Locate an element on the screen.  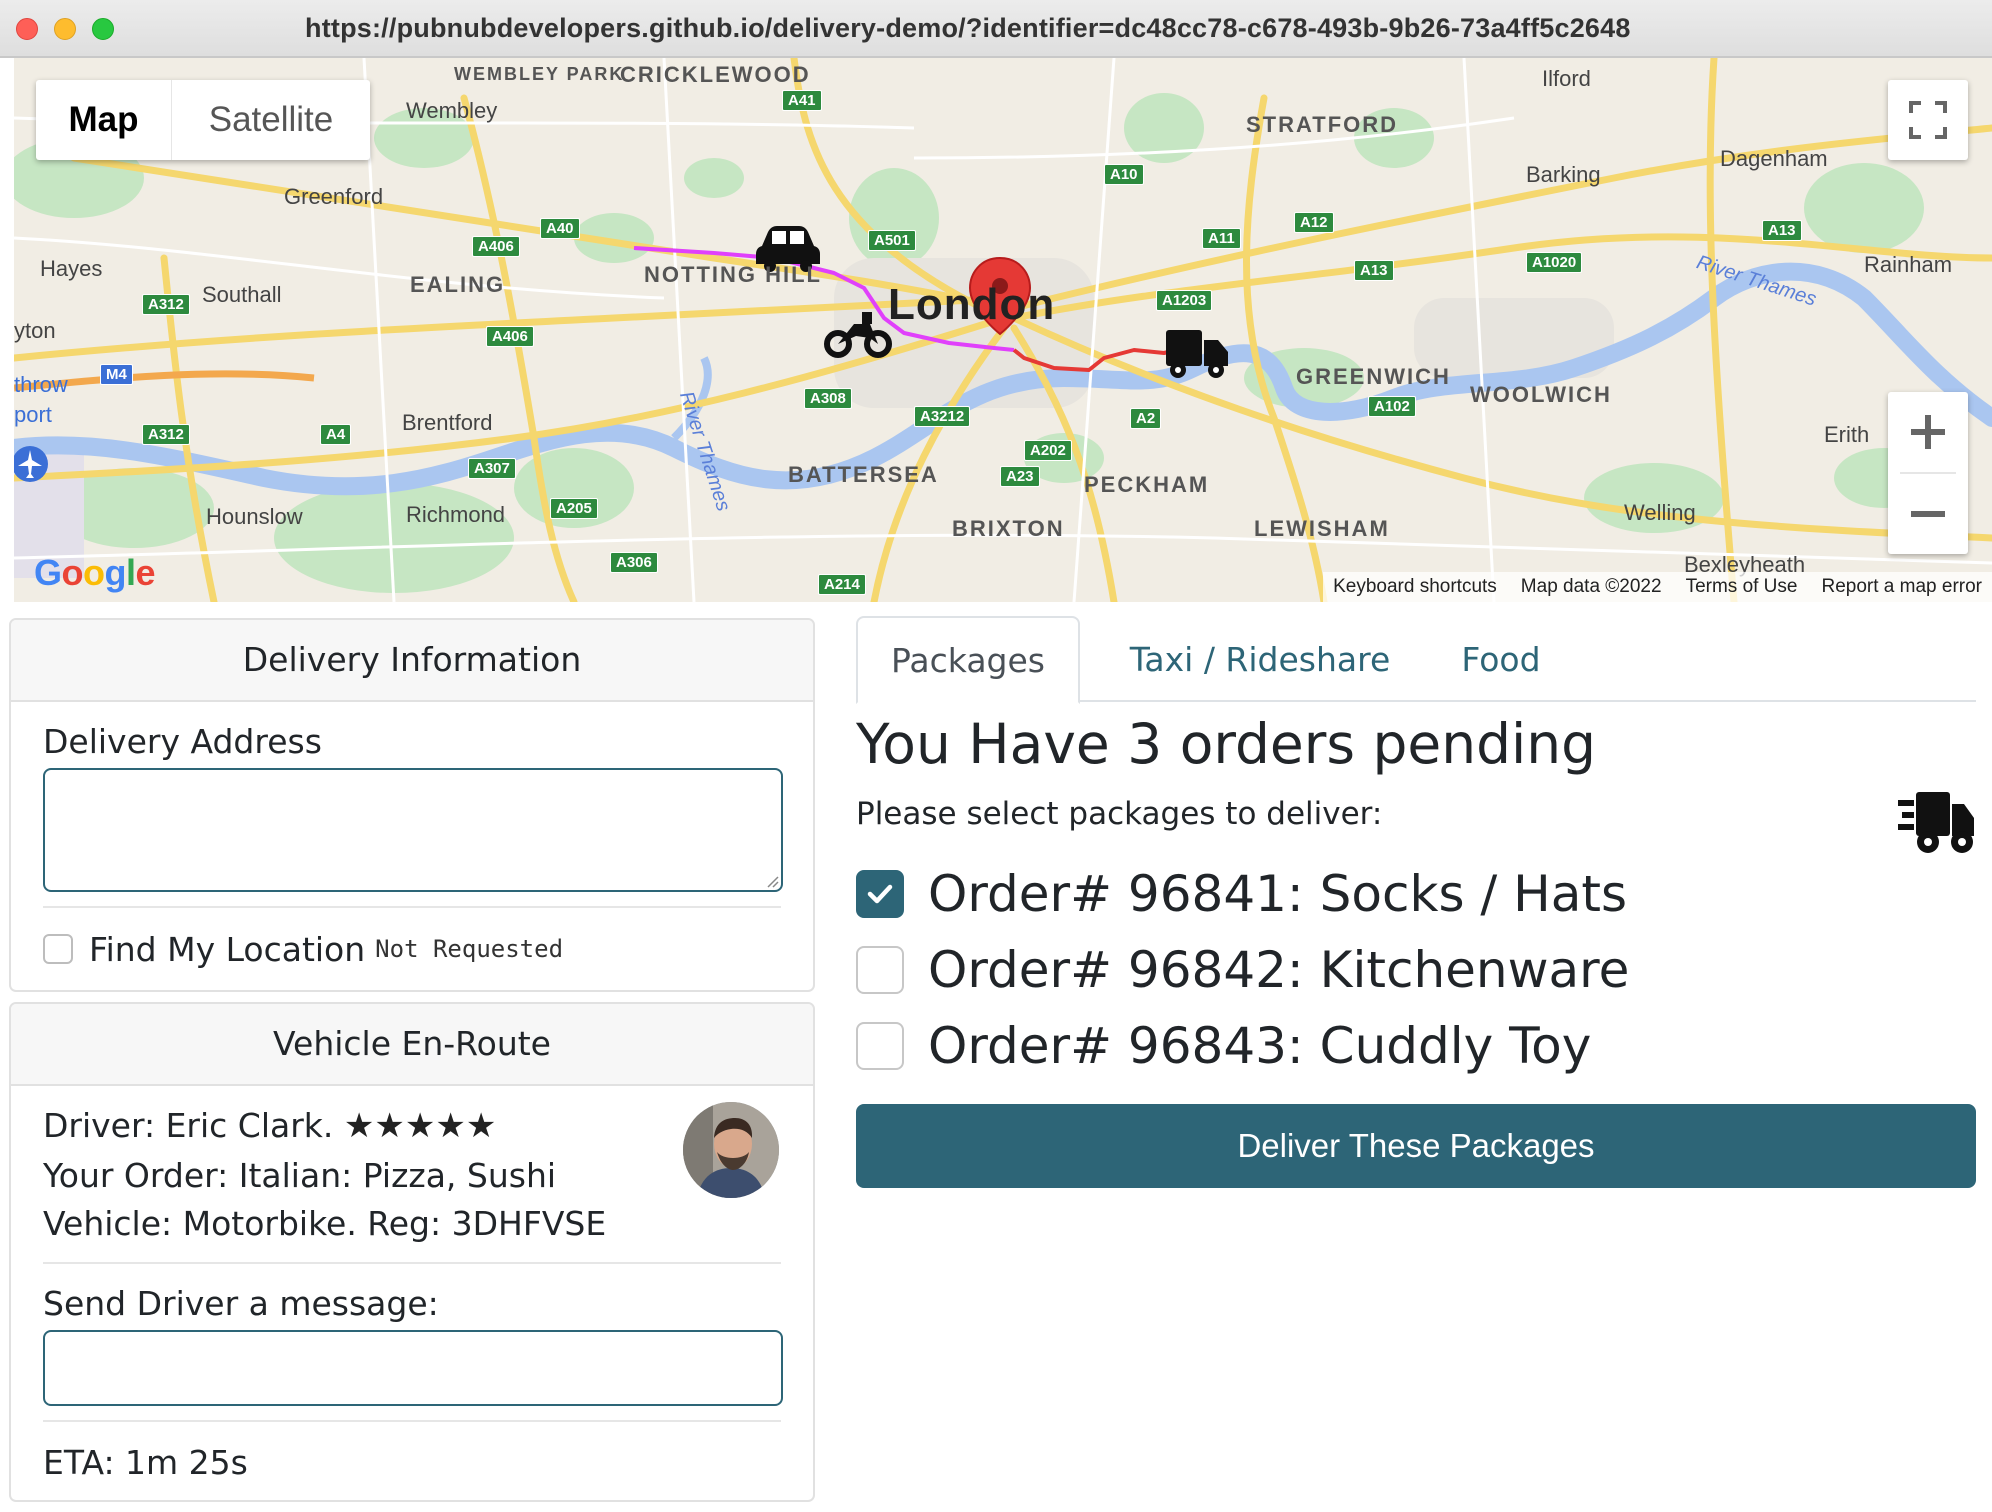
find-location-row: Find My Location Not Requested is located at coordinates (412, 949).